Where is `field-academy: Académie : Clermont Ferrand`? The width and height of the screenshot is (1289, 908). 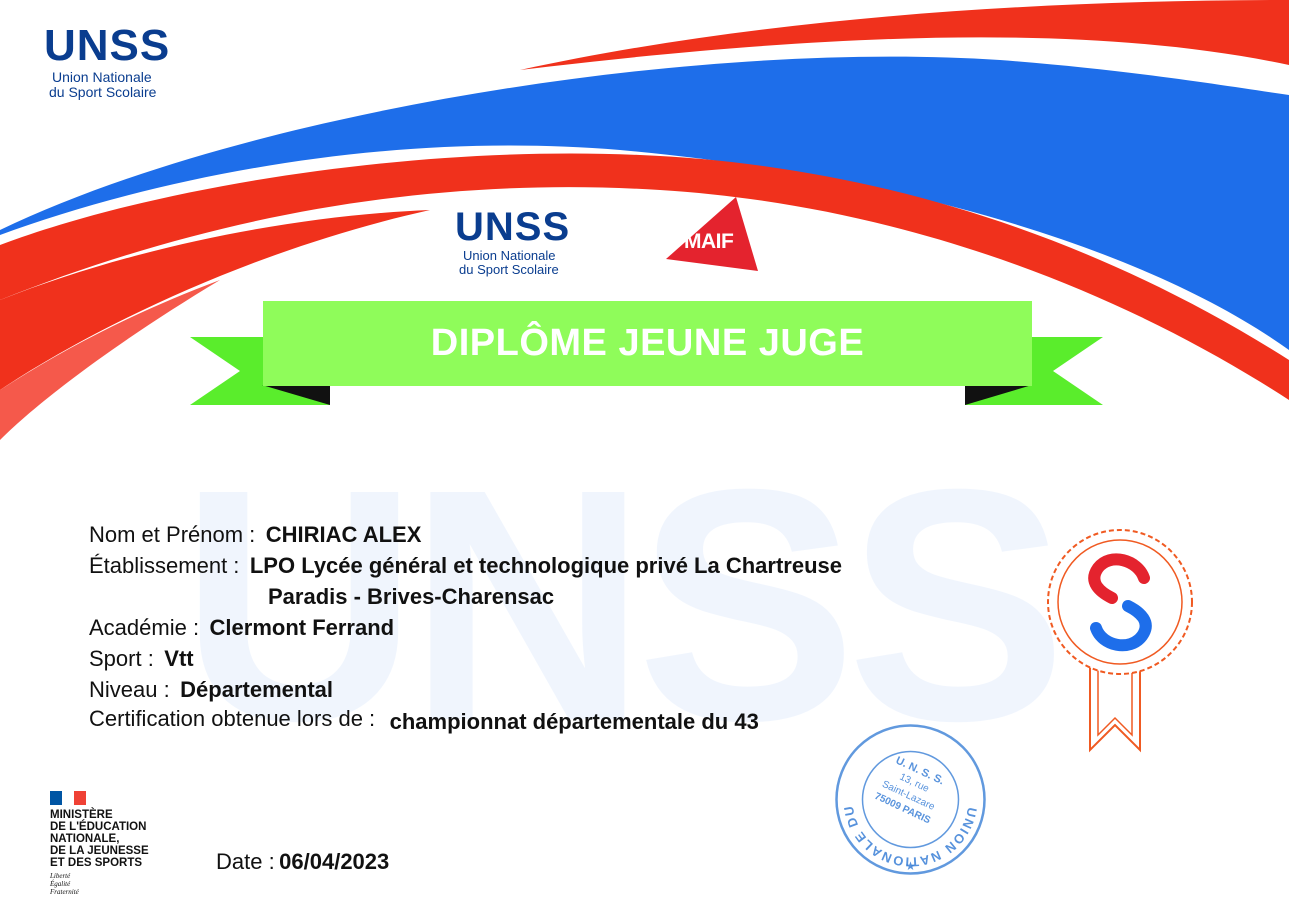
field-academy: Académie : Clermont Ferrand is located at coordinates (241, 628).